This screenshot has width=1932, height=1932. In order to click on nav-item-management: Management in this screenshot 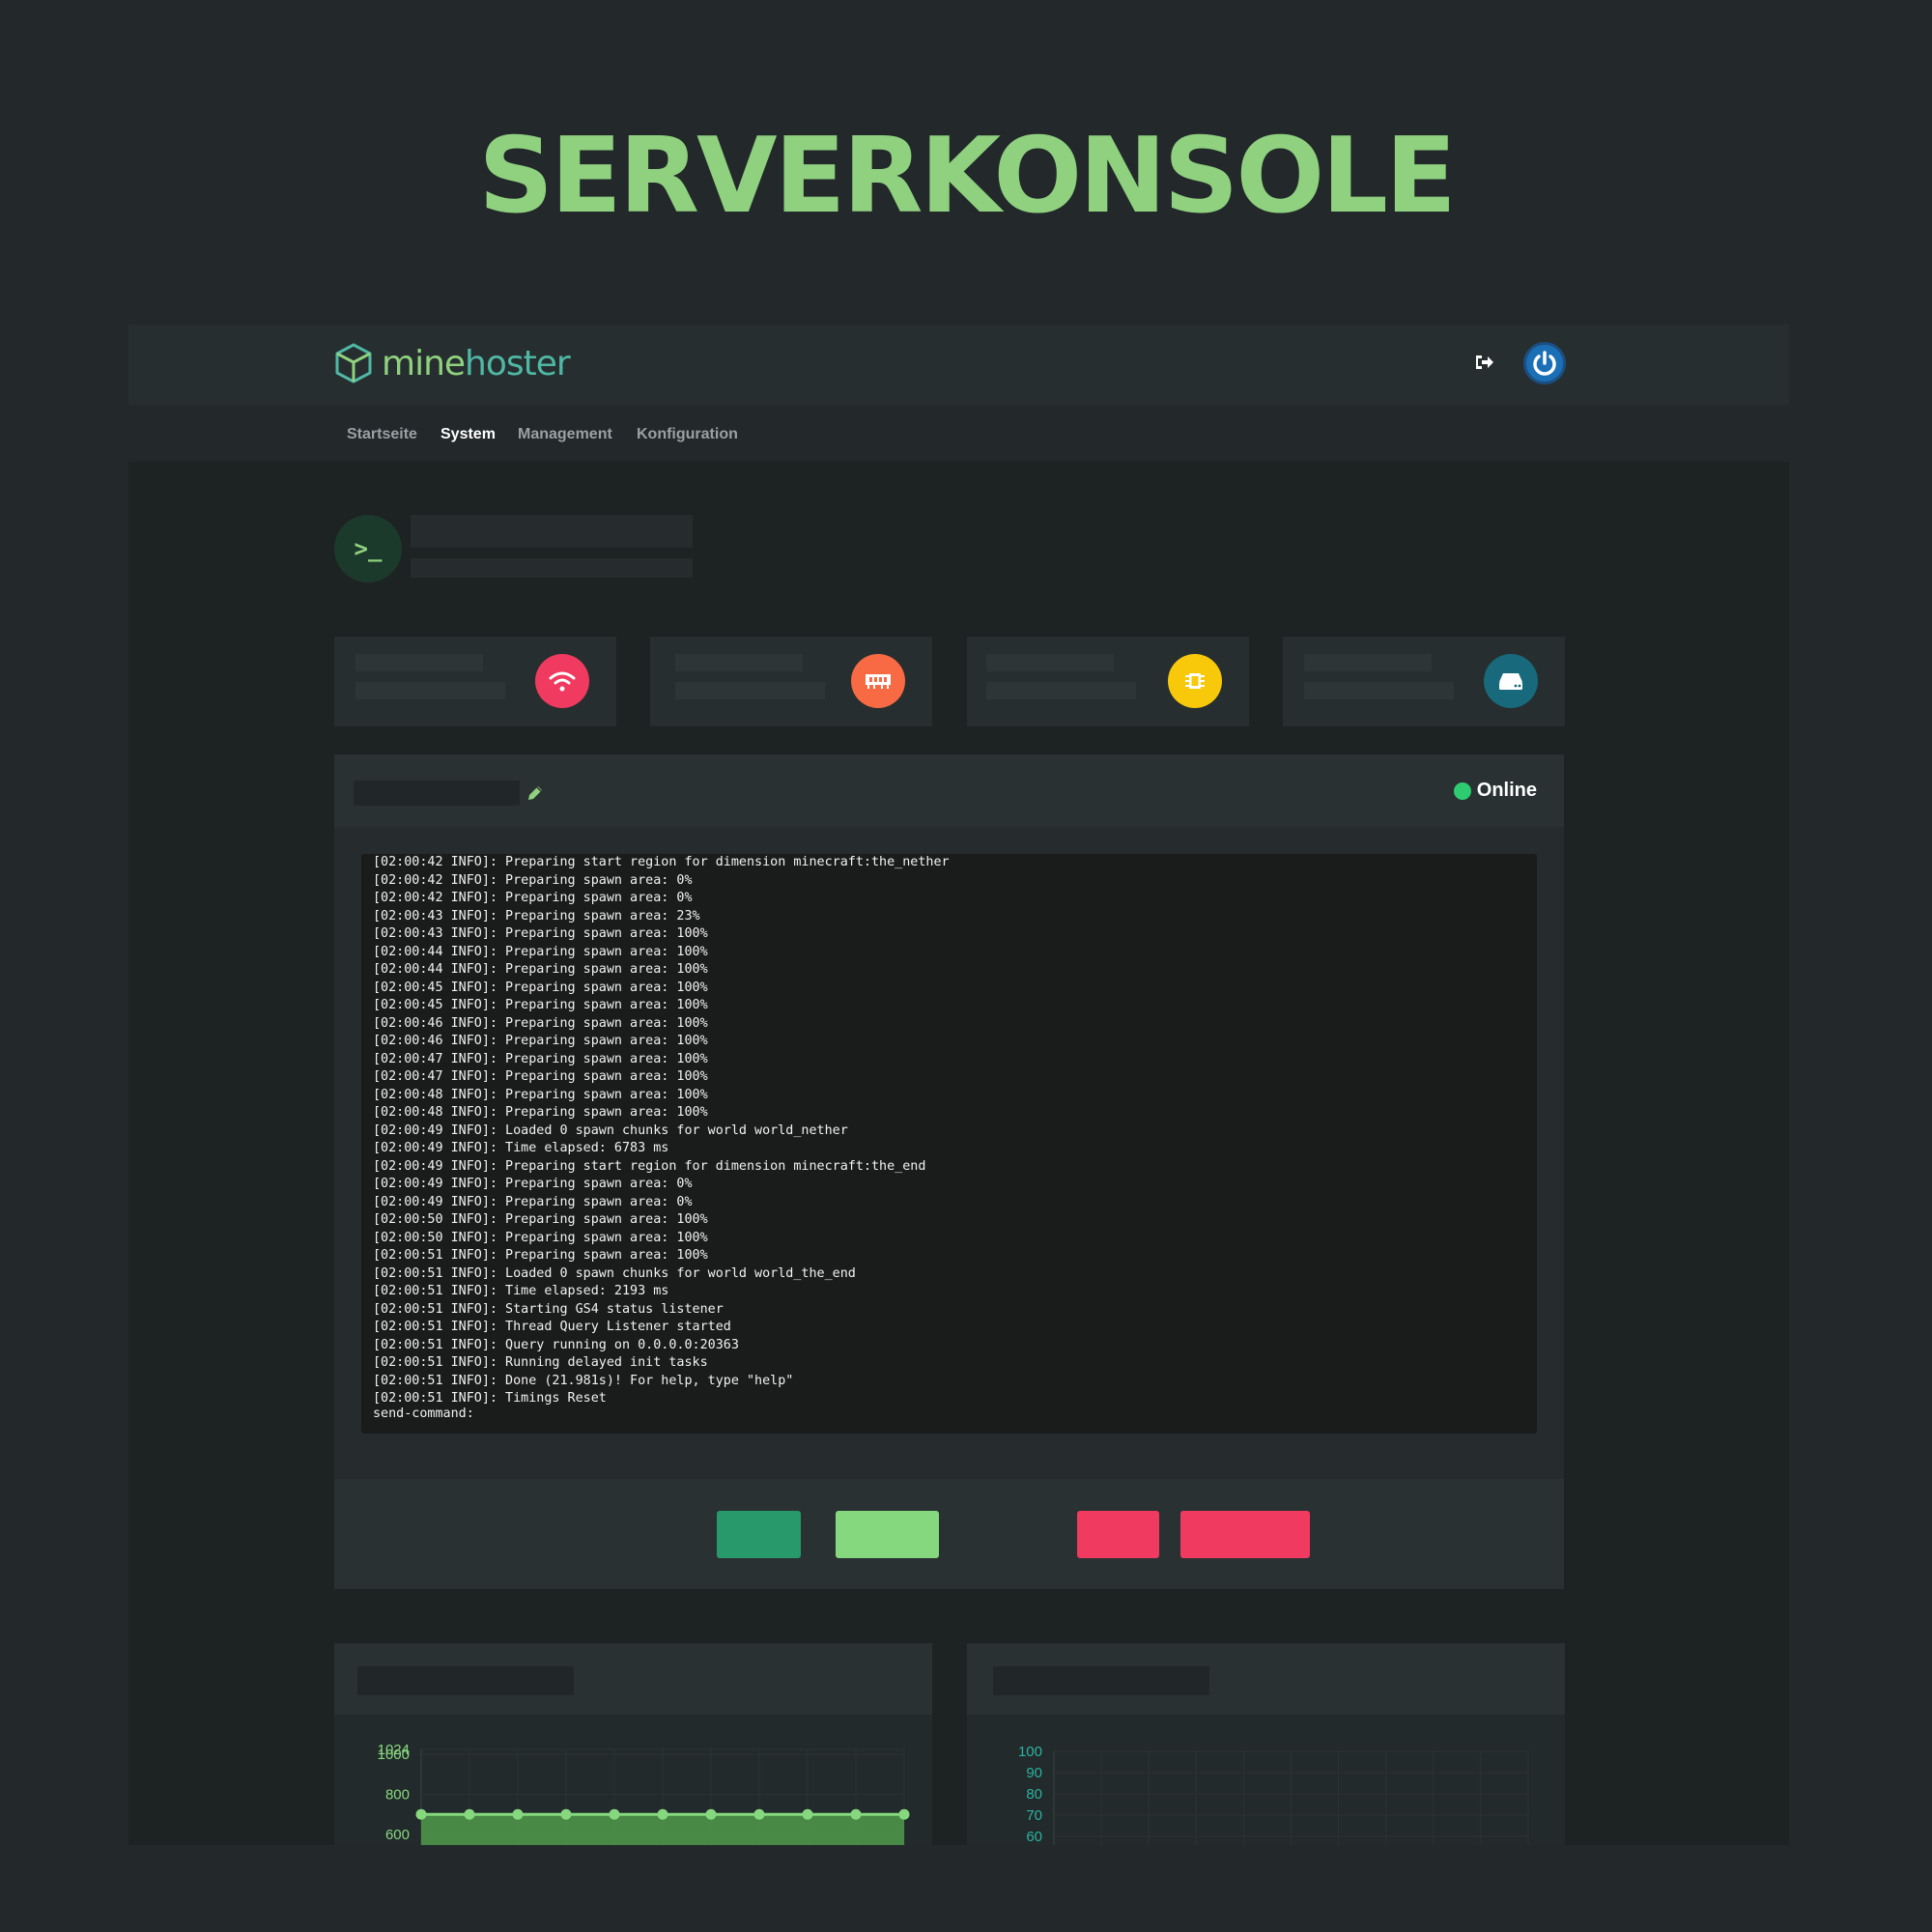, I will do `click(565, 434)`.